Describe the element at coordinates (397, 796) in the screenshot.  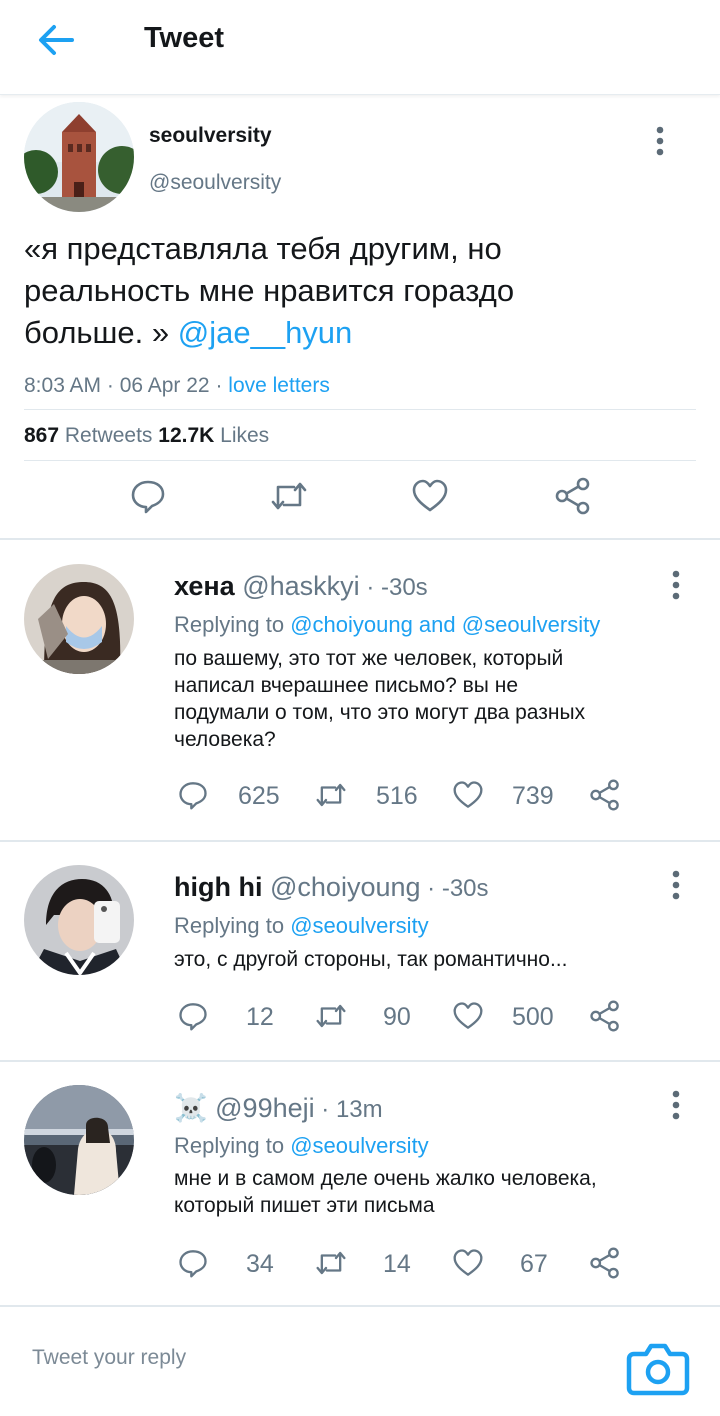
I see `retweet-count: 516` at that location.